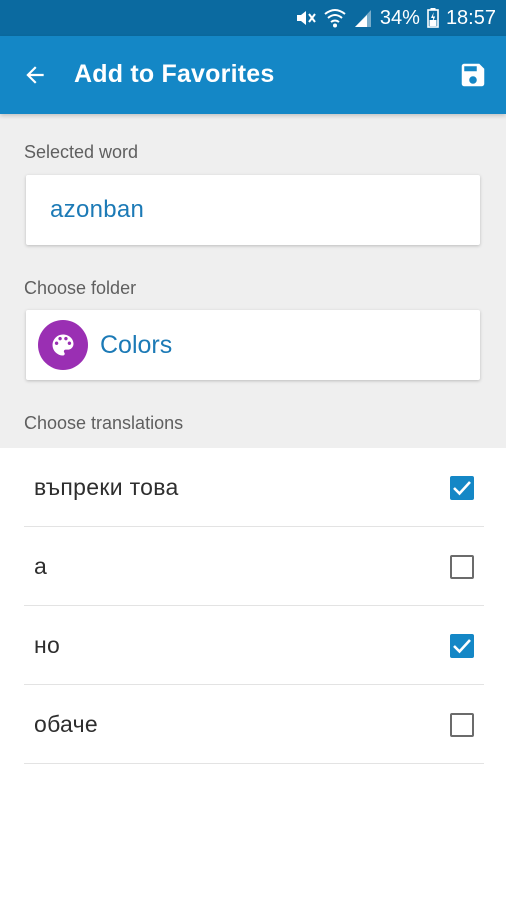 This screenshot has width=506, height=900. What do you see at coordinates (80, 288) in the screenshot?
I see `choose-folder-label: Choose folder` at bounding box center [80, 288].